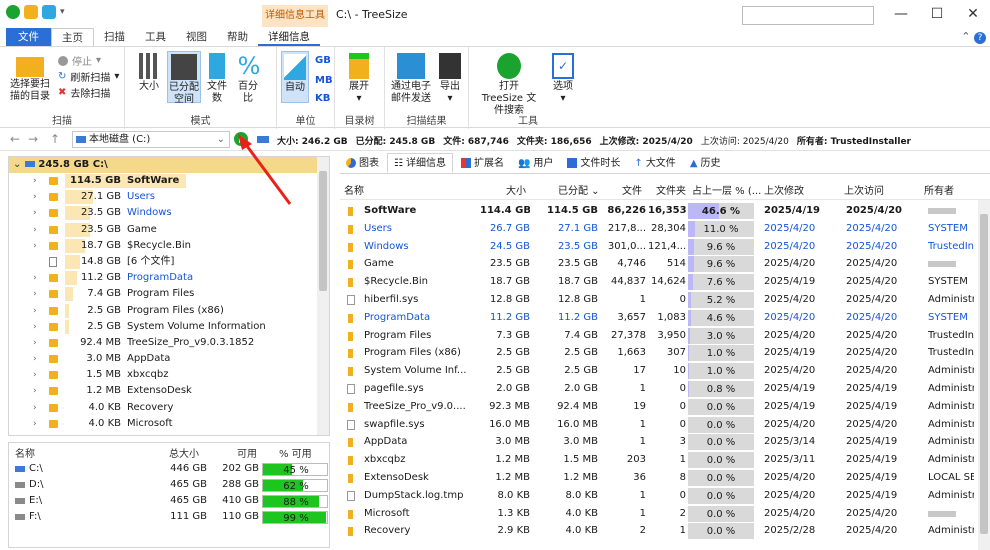 This screenshot has width=990, height=550. Describe the element at coordinates (169, 359) in the screenshot. I see `tree-row: › 3.0 MB AppData` at that location.